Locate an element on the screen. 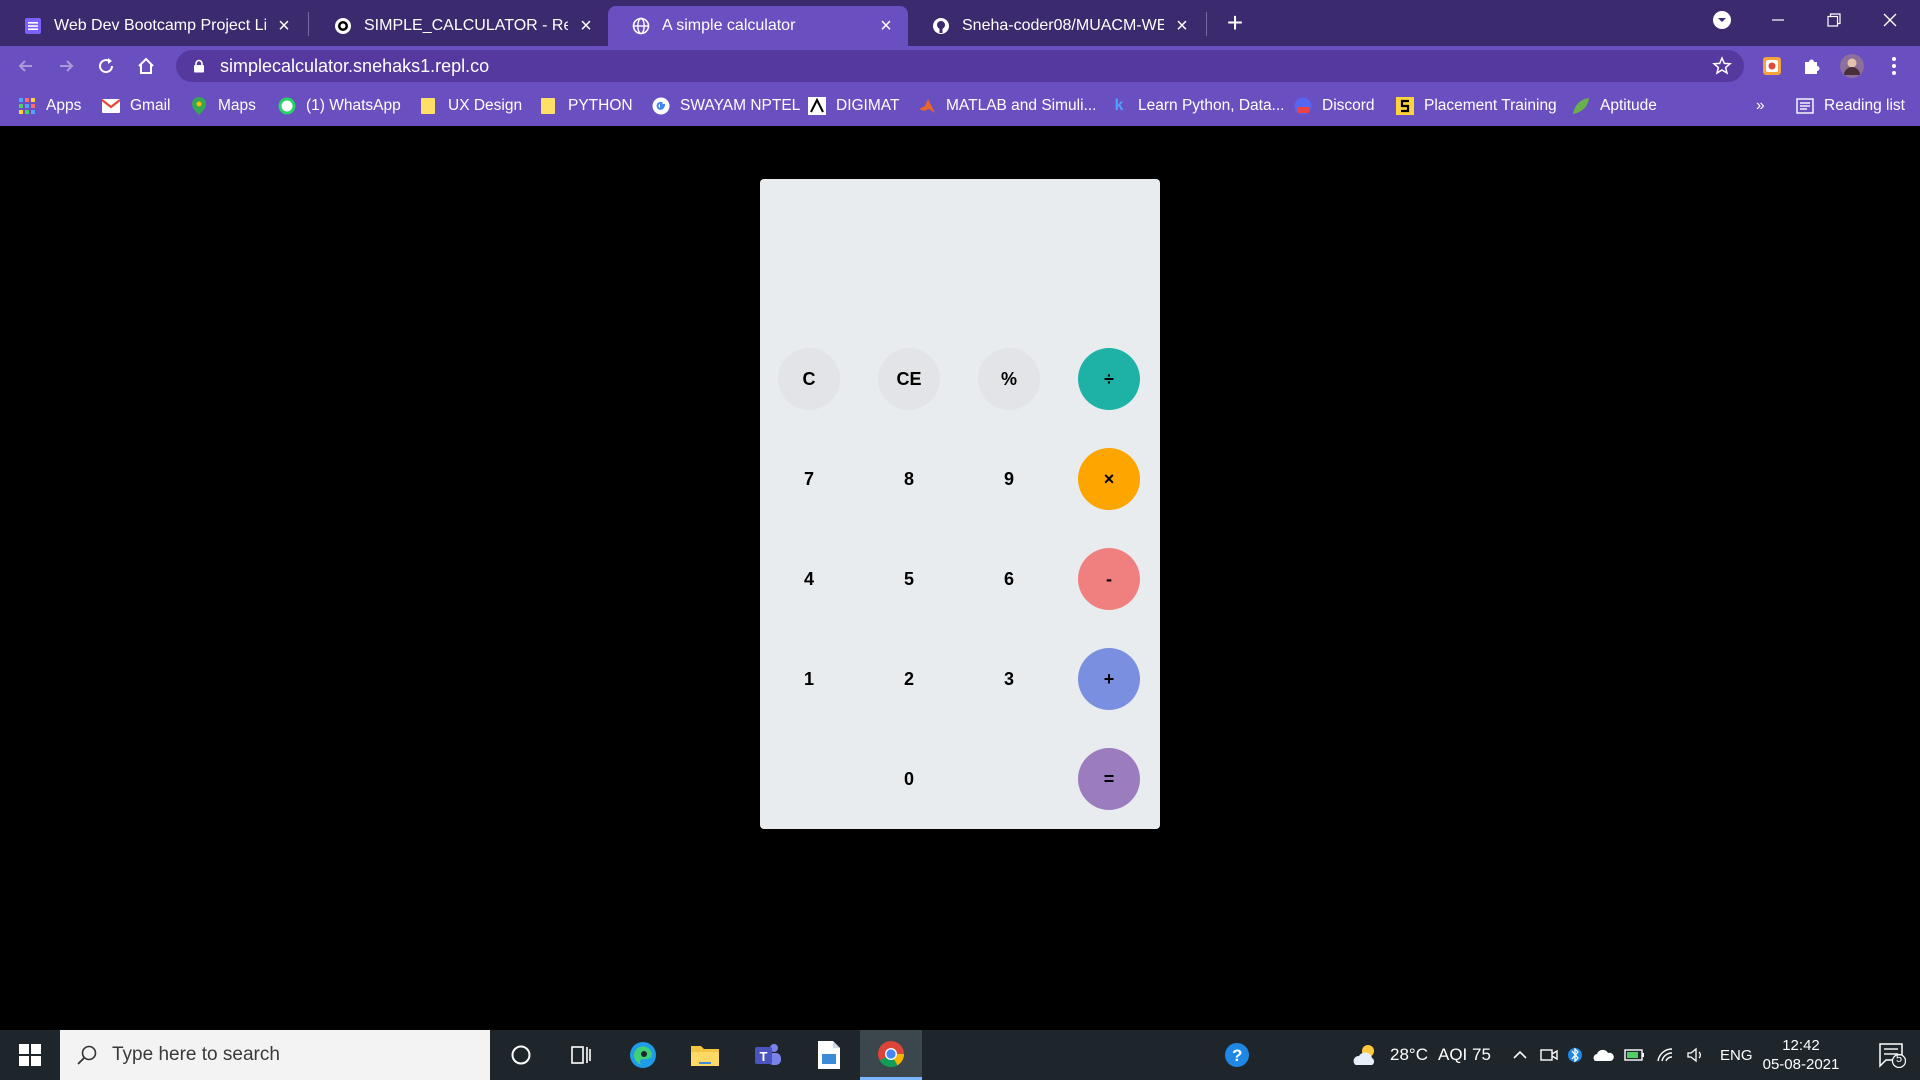  subtract-button: - is located at coordinates (1109, 579).